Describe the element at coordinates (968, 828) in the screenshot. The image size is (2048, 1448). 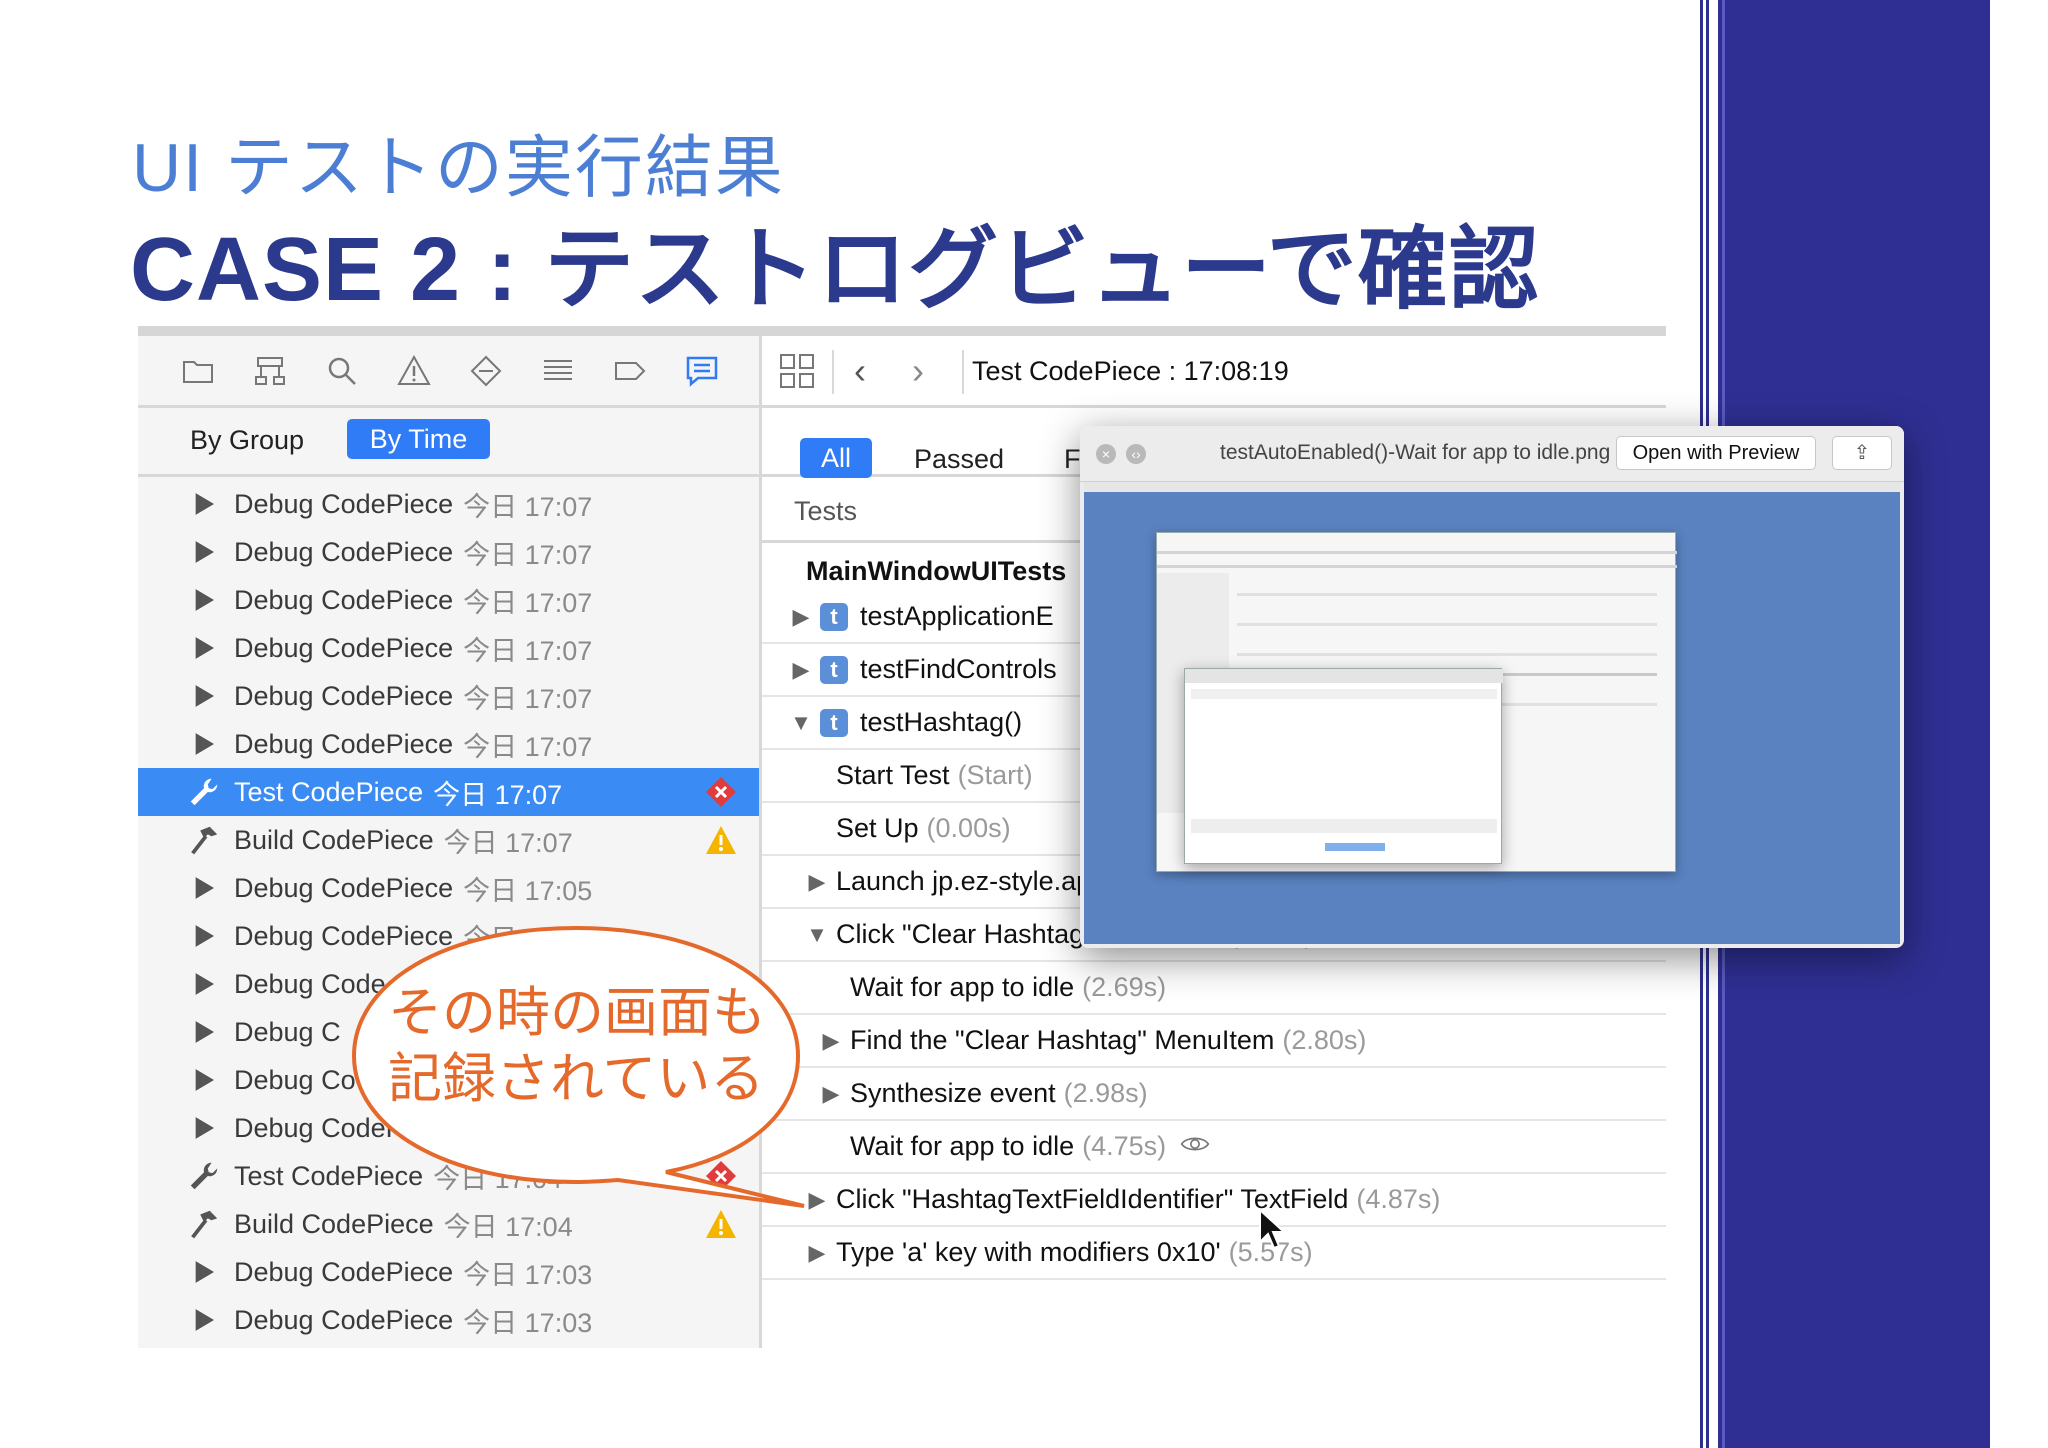
I see `test-step-duration: (0.00s)` at that location.